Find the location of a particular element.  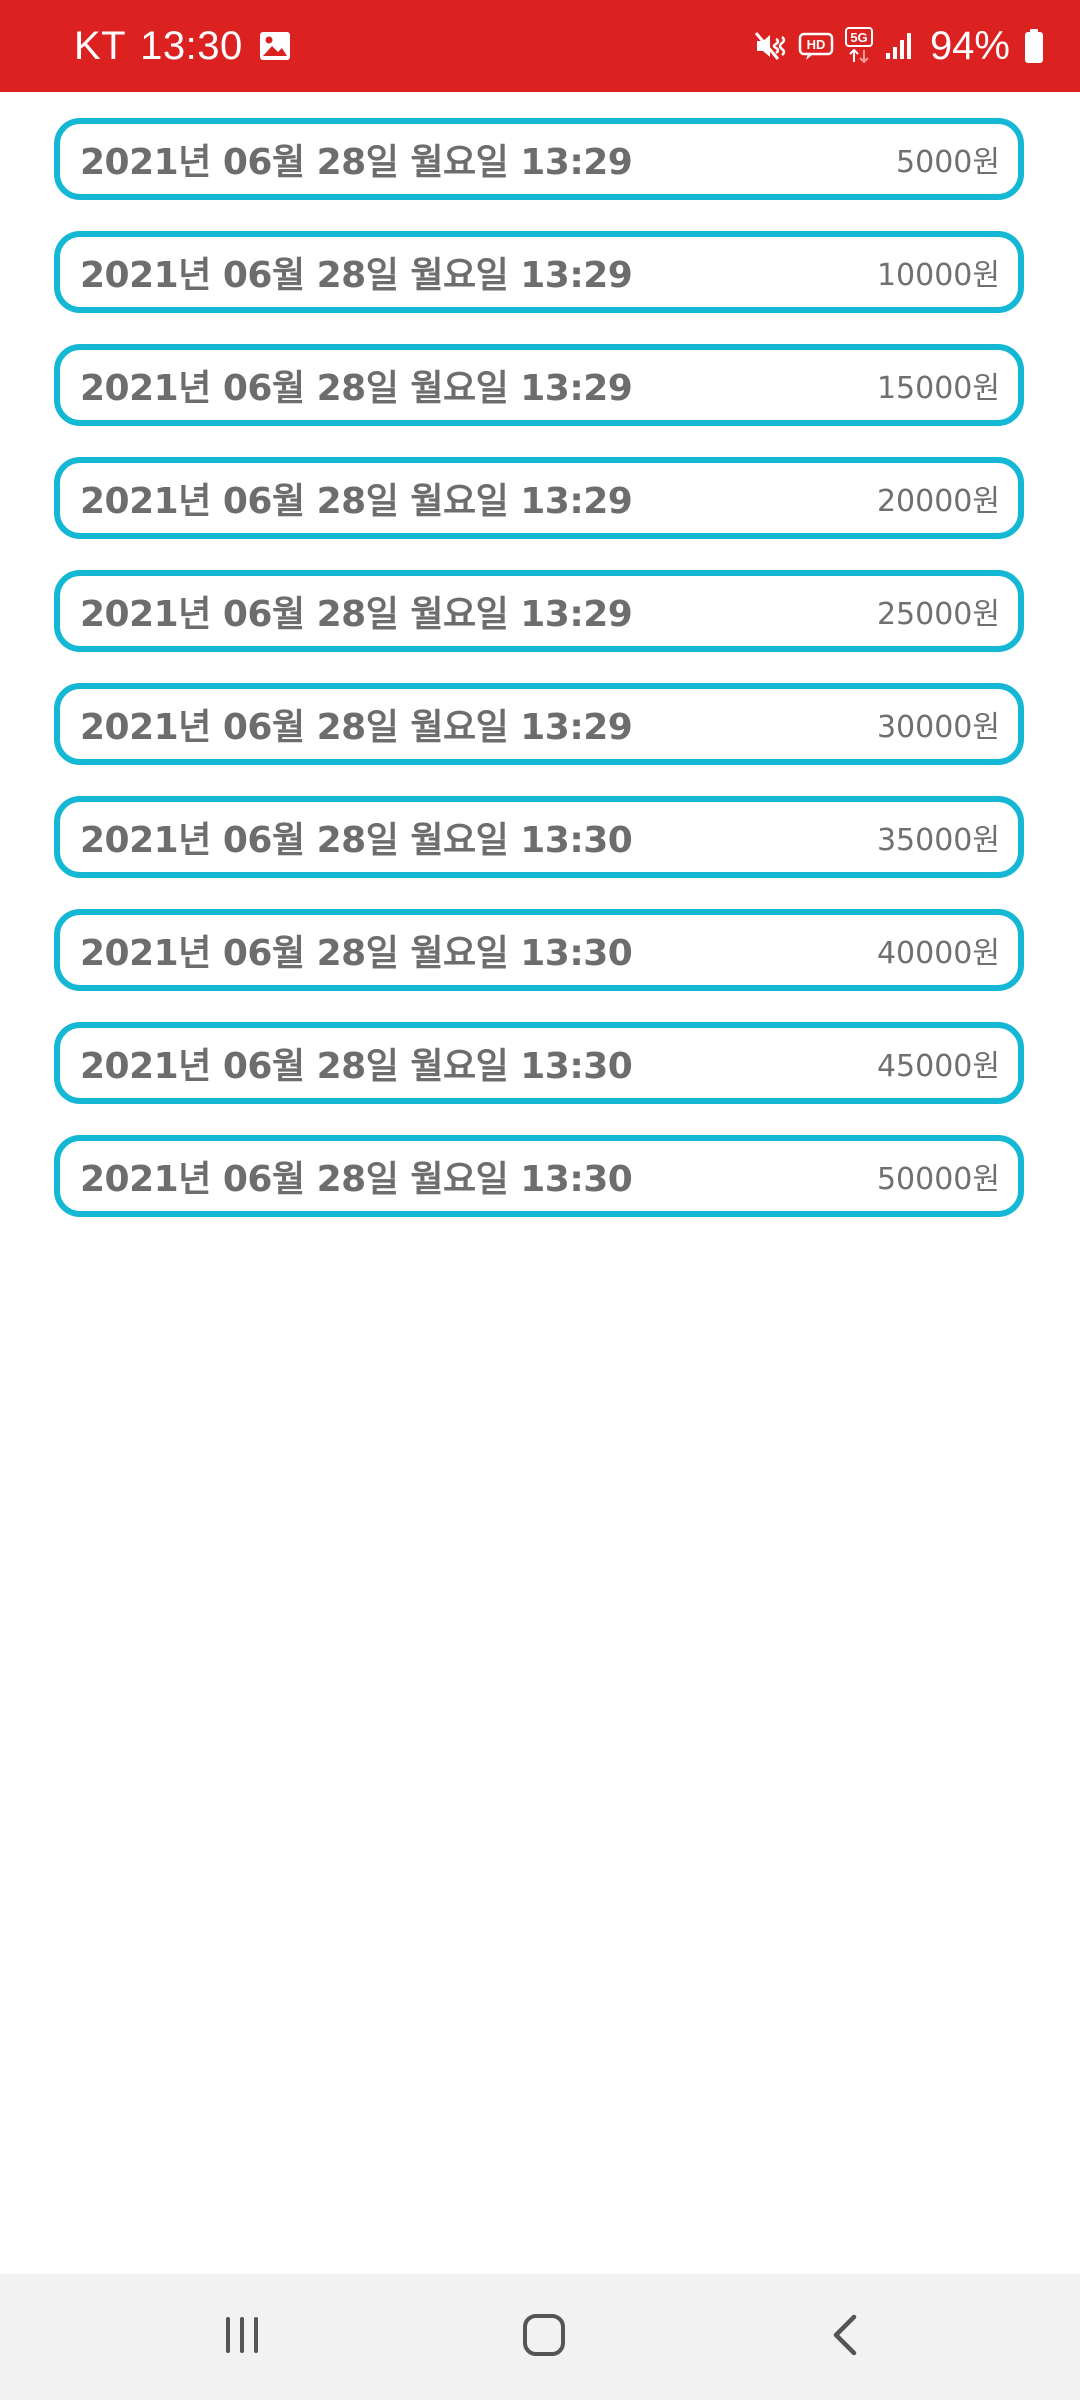

recent-apps-button is located at coordinates (242, 2337).